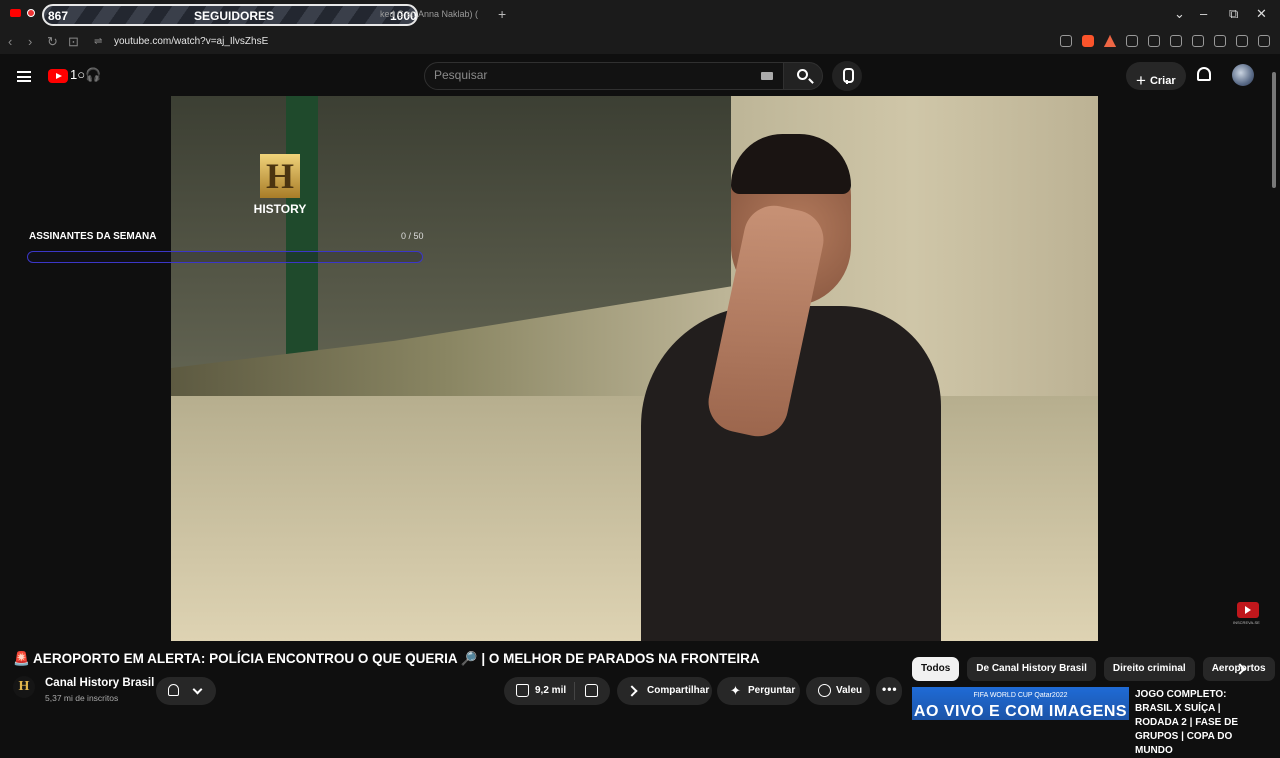  I want to click on youtube-logo, so click(58, 76).